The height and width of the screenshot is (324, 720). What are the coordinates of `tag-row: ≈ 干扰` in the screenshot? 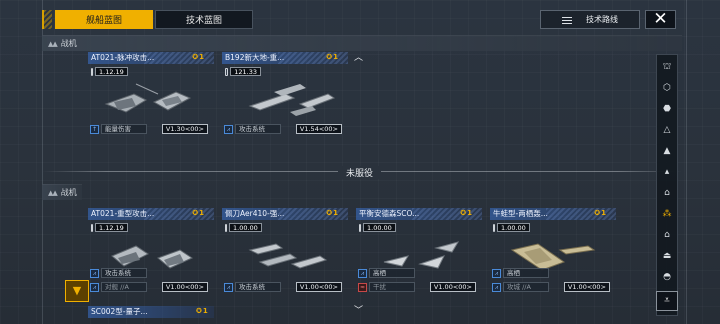 It's located at (386, 287).